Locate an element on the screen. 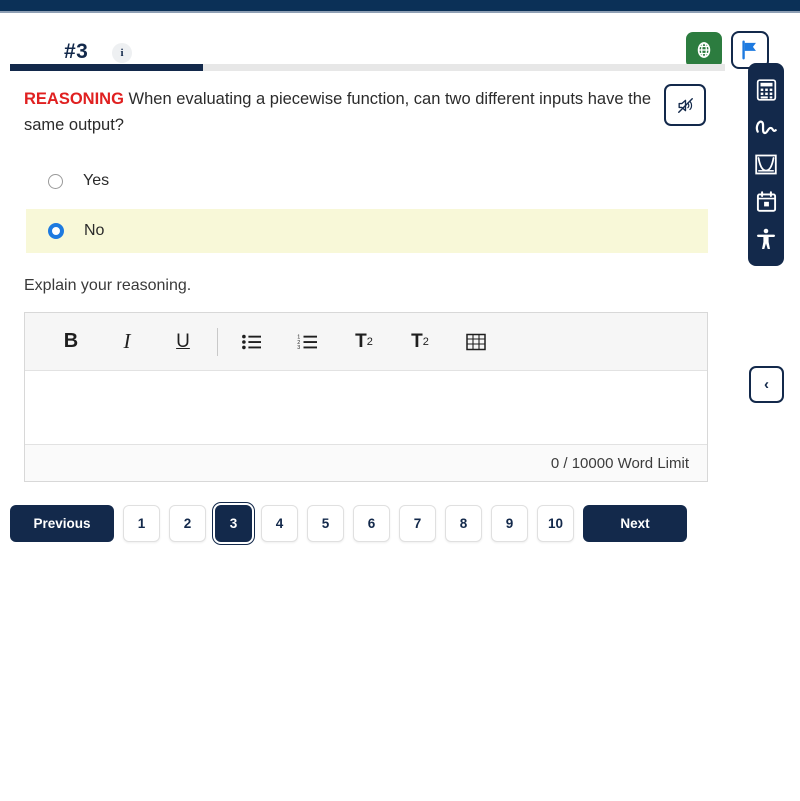  editor-toolbar: B I U 1 2 3 T 2 T 2 is located at coordinates (366, 342).